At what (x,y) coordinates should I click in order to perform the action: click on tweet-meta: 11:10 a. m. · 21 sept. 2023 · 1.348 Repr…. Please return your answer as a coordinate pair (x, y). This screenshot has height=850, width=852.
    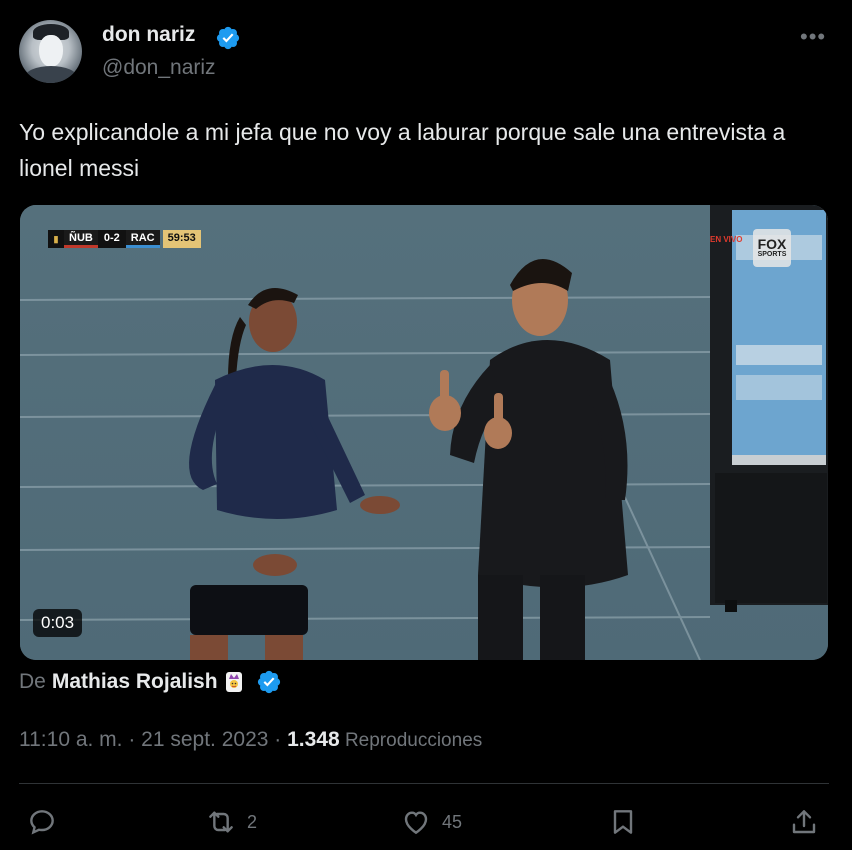
    Looking at the image, I should click on (250, 740).